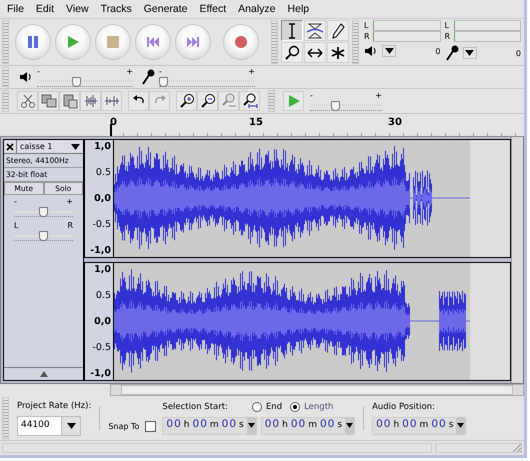 The width and height of the screenshot is (530, 461). What do you see at coordinates (299, 9) in the screenshot?
I see `menu-item: Help` at bounding box center [299, 9].